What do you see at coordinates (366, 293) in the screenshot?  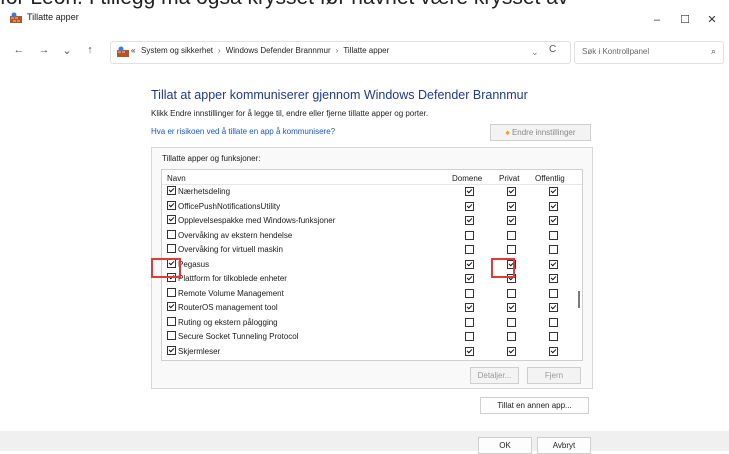 I see `app-row: Remote Volume Management` at bounding box center [366, 293].